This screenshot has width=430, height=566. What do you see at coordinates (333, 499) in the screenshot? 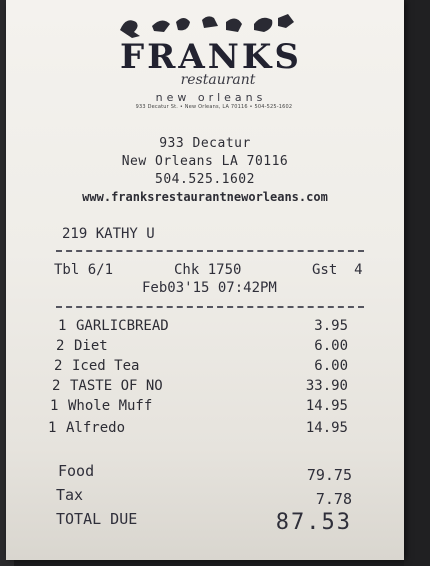
I see `tax-amount: 7.78` at bounding box center [333, 499].